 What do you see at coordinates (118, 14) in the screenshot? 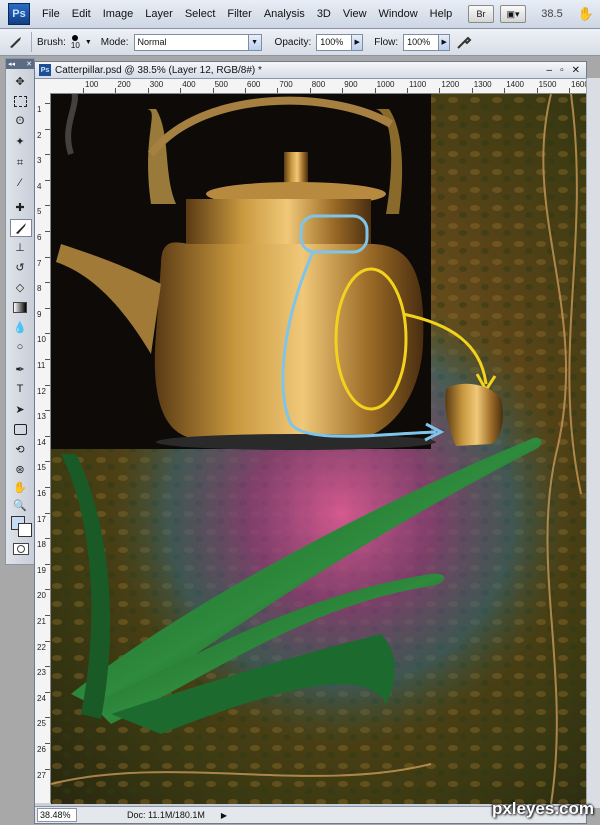
I see `menu-image: Image` at bounding box center [118, 14].